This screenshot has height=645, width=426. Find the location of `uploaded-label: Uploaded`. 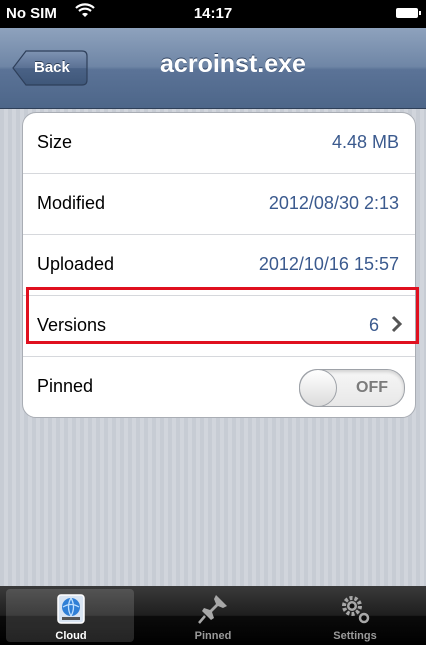

uploaded-label: Uploaded is located at coordinates (76, 264).